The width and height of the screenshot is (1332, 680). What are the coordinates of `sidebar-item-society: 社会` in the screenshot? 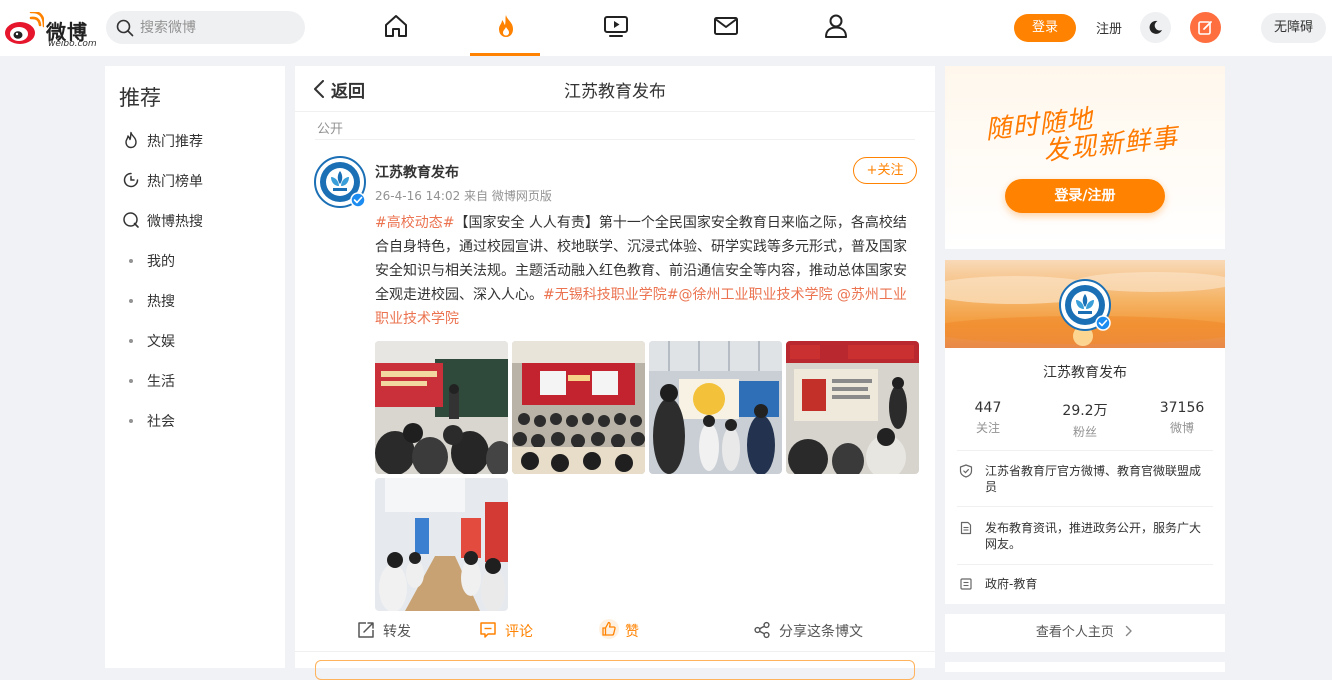 It's located at (202, 421).